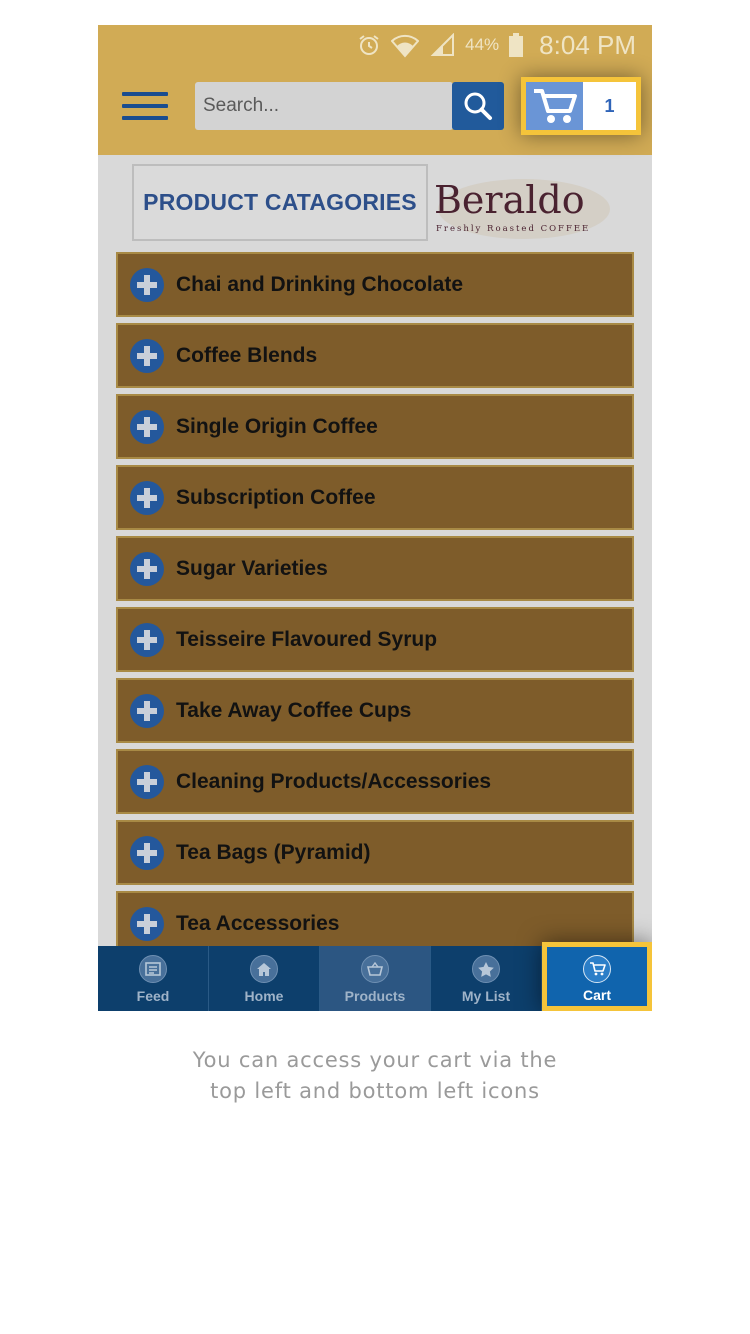 Image resolution: width=750 pixels, height=1334 pixels. I want to click on status-bar: 44% 8:04 PM, so click(375, 45).